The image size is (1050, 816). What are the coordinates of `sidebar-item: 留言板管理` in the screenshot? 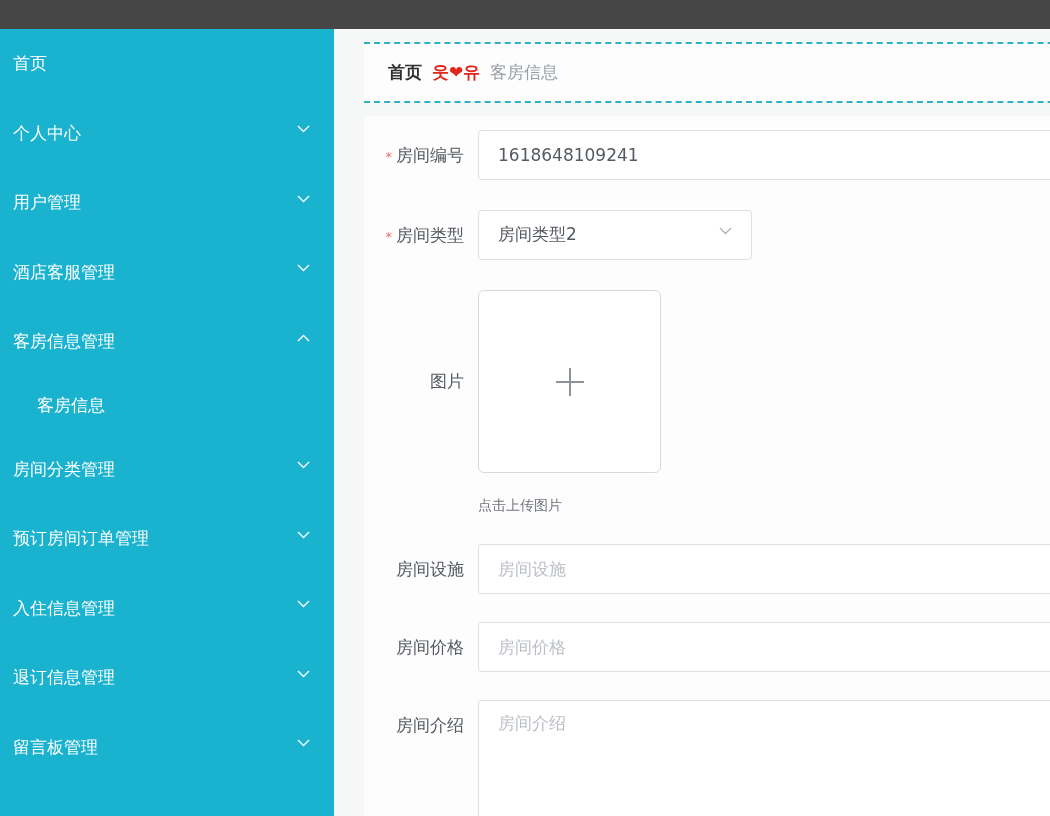 It's located at (167, 747).